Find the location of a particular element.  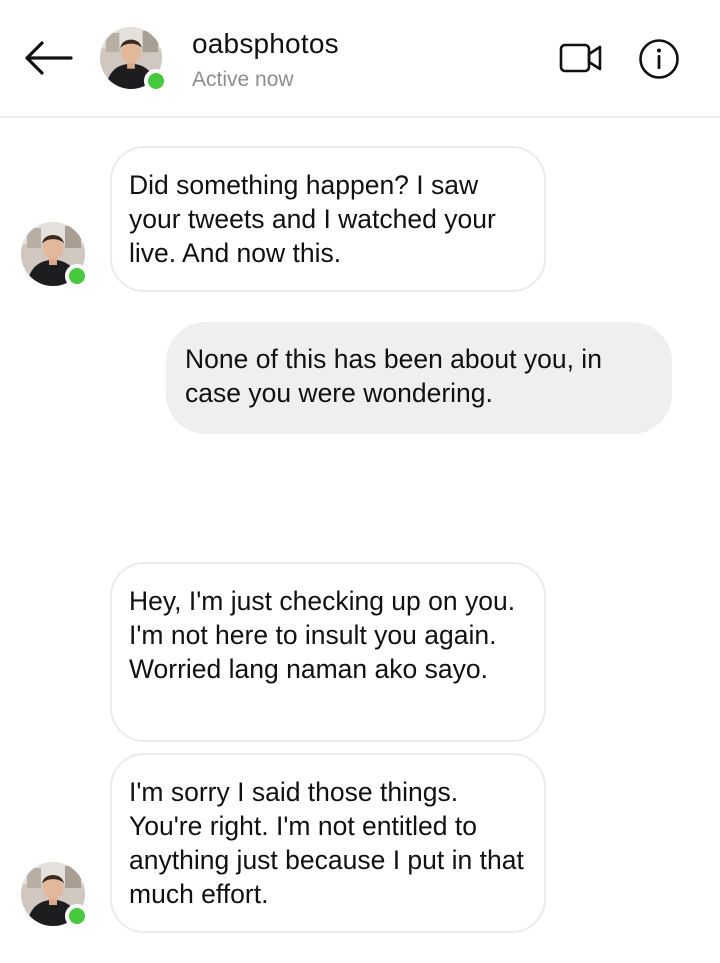

video-camera-icon is located at coordinates (580, 58).